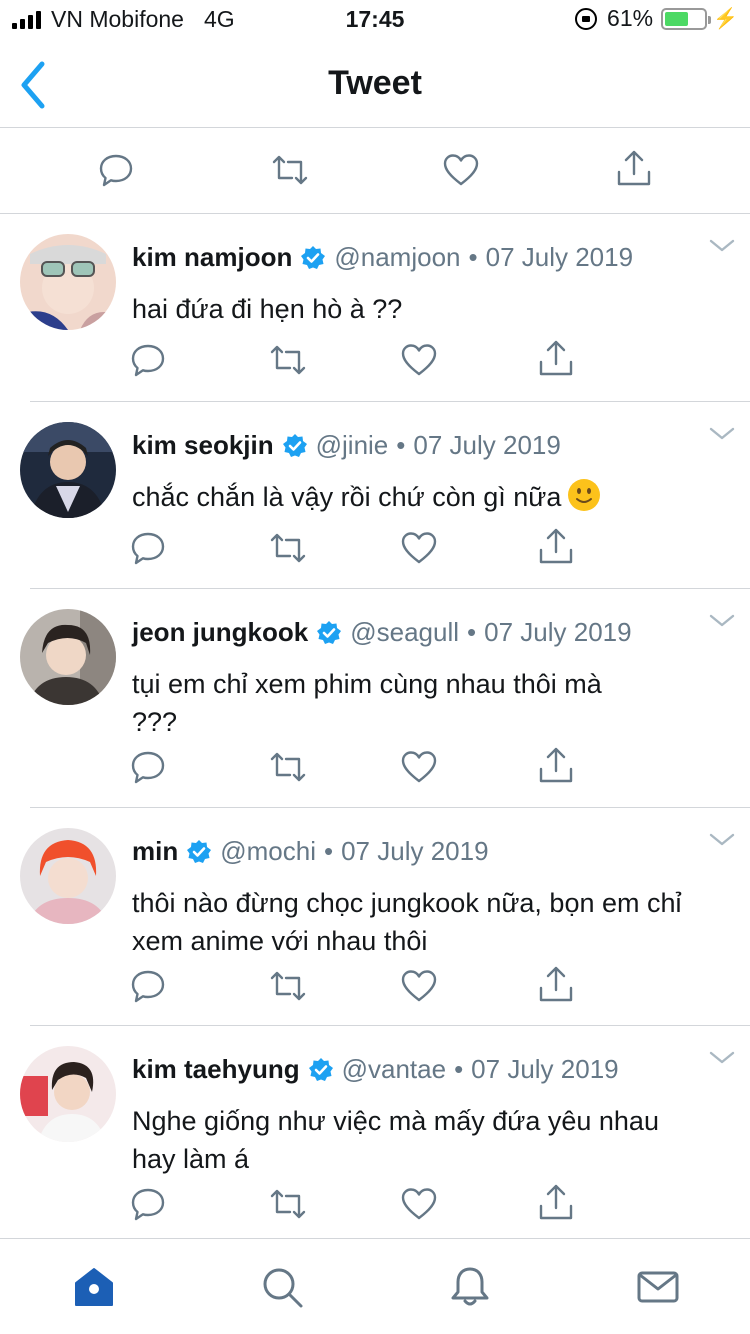 The width and height of the screenshot is (750, 1334). What do you see at coordinates (282, 1287) in the screenshot?
I see `search-icon` at bounding box center [282, 1287].